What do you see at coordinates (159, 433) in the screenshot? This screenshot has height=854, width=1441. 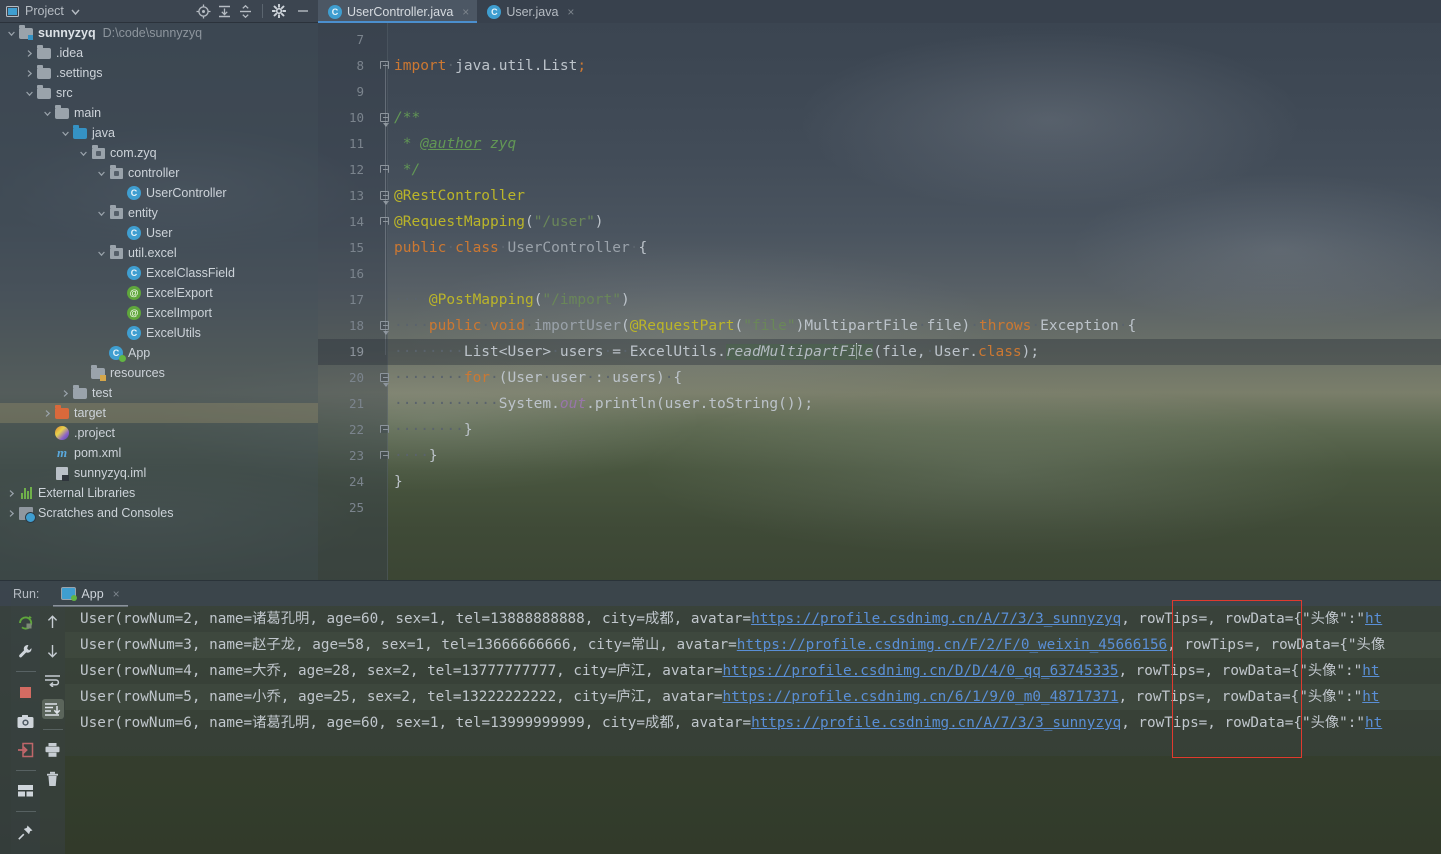 I see `tree-item--project: .project` at bounding box center [159, 433].